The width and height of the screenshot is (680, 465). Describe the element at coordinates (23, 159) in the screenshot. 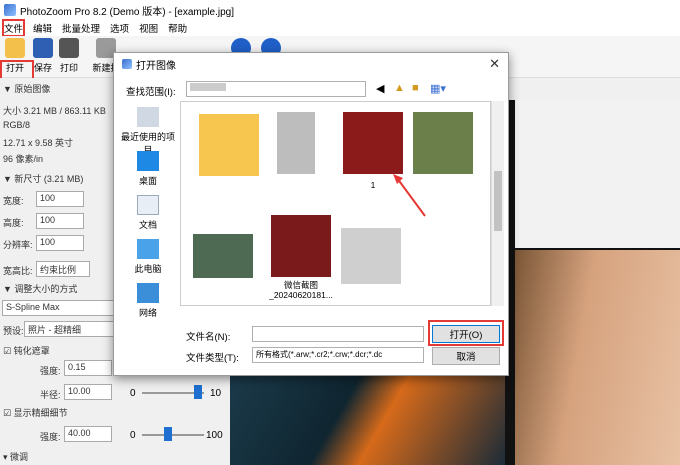

I see `resolution: 96 像素/in` at that location.